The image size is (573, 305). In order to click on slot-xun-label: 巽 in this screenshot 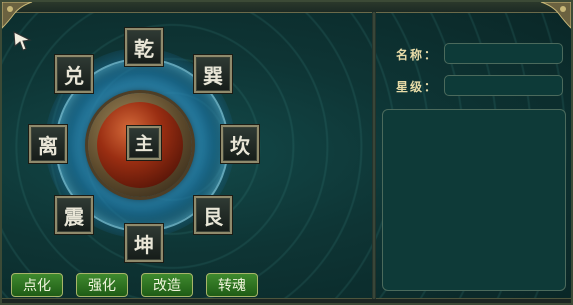, I will do `click(213, 75)`.